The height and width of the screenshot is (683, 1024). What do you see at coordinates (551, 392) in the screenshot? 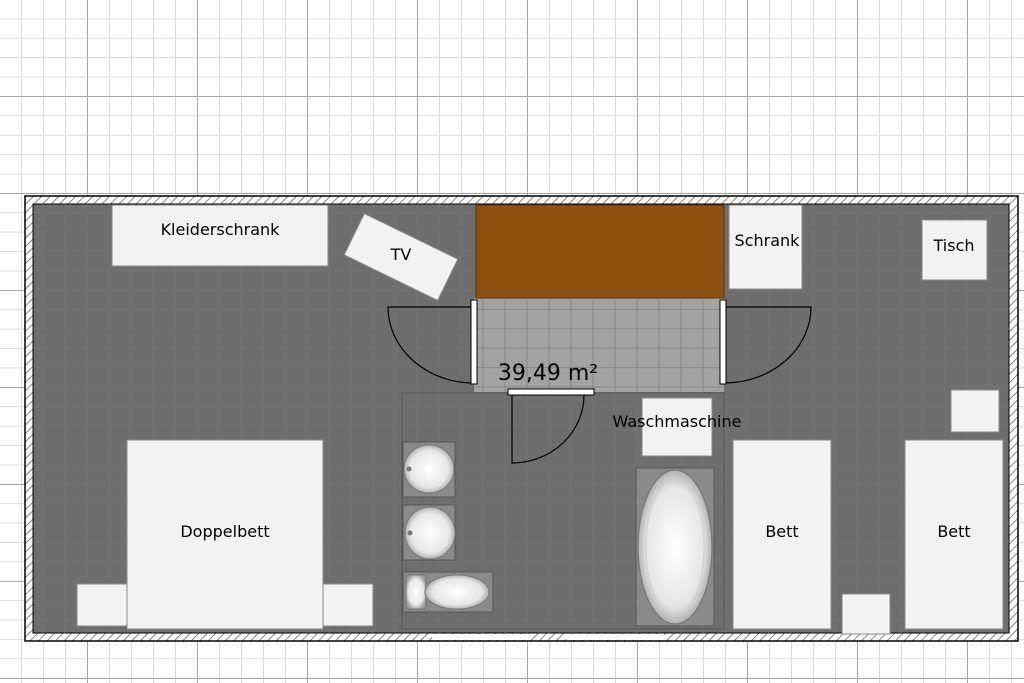
I see `door-bath-leaf` at bounding box center [551, 392].